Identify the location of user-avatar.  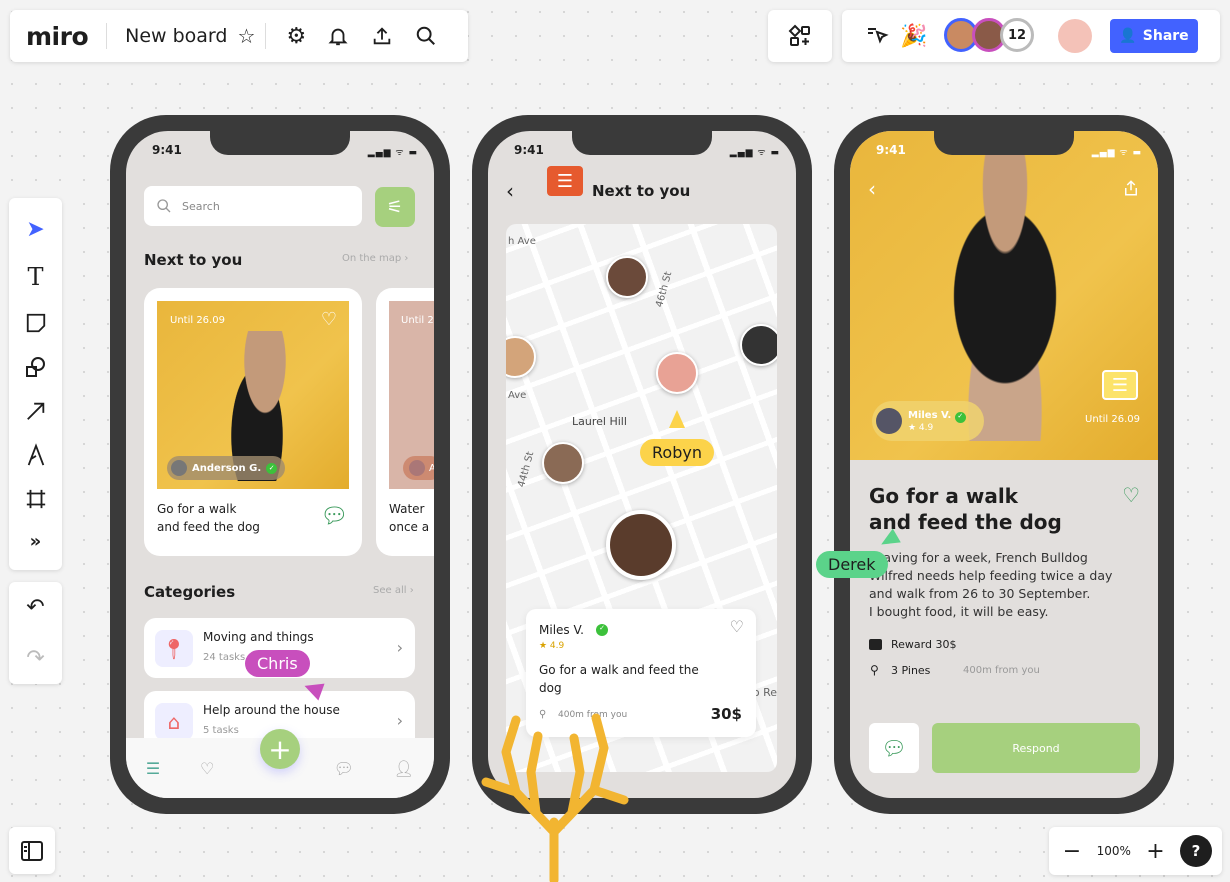
(1075, 36).